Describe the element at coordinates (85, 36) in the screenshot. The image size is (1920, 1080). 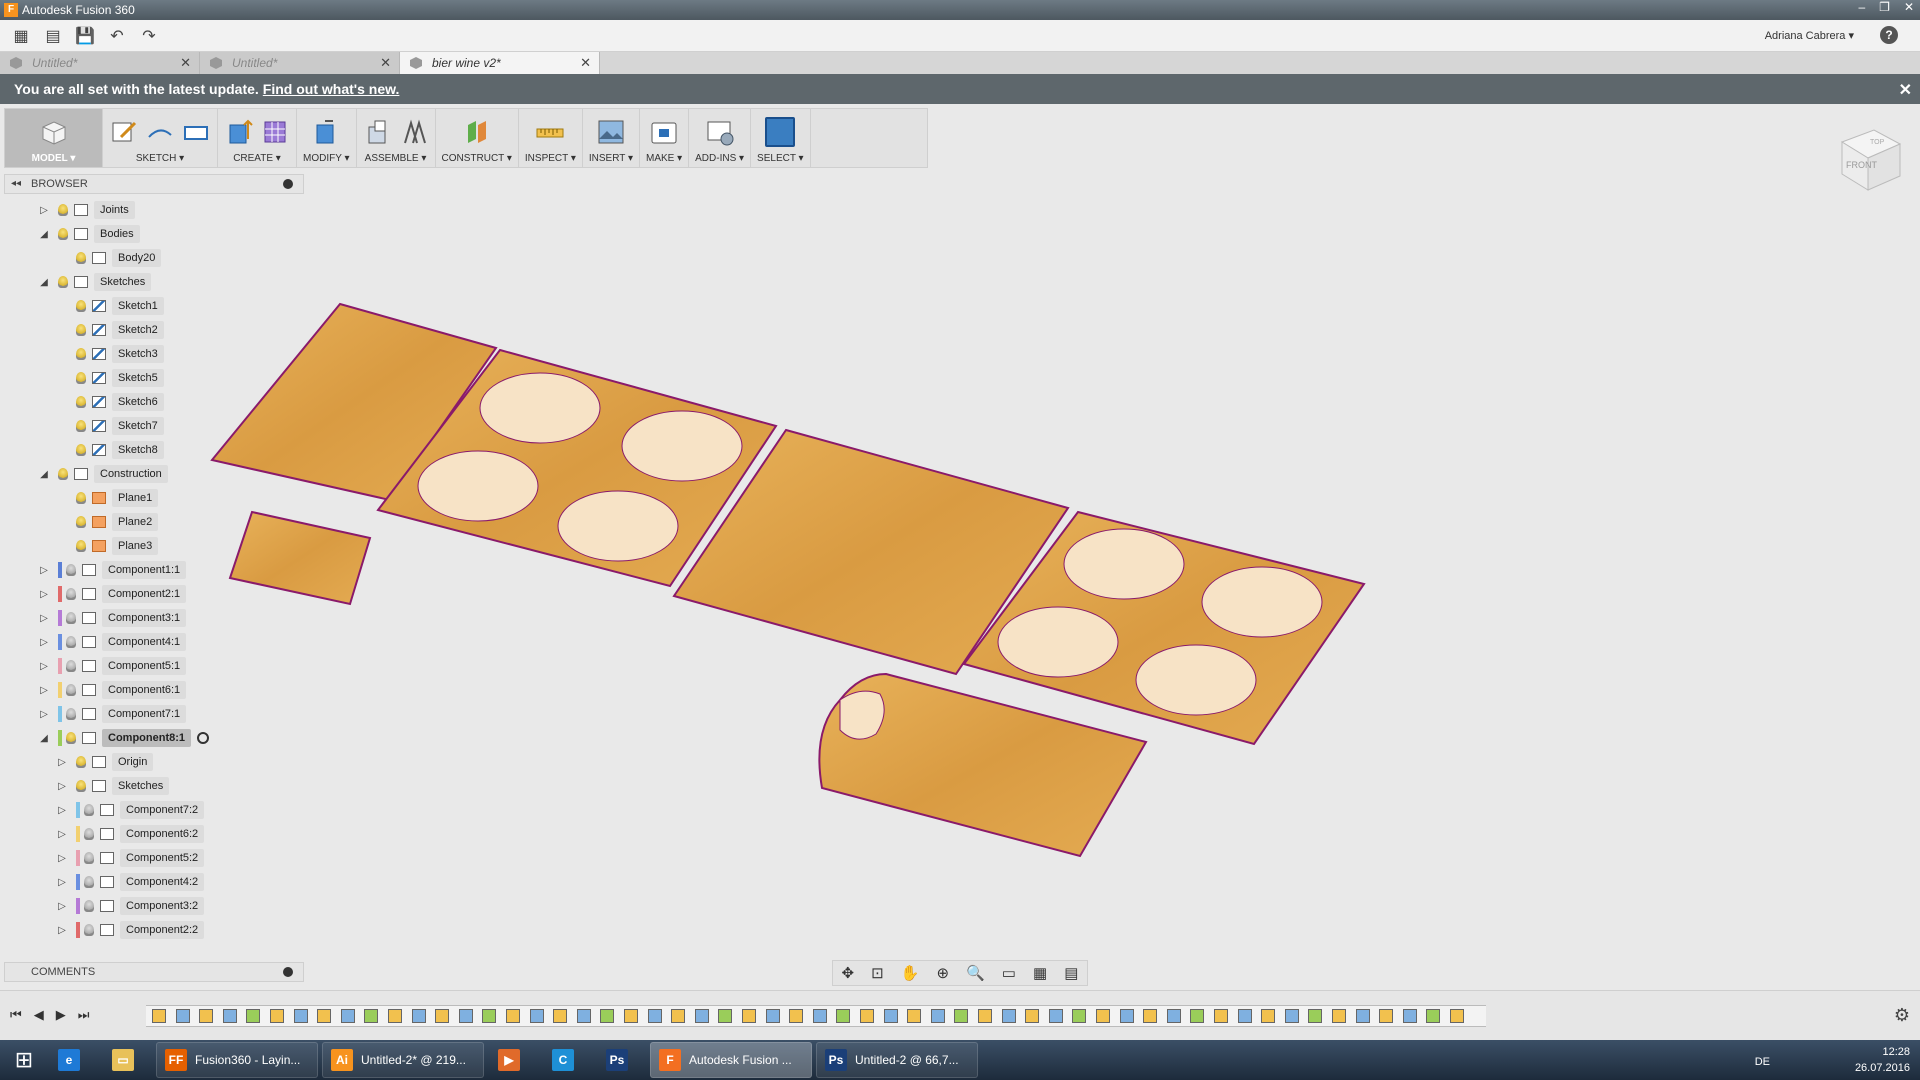
I see `save-icon: 💾` at that location.